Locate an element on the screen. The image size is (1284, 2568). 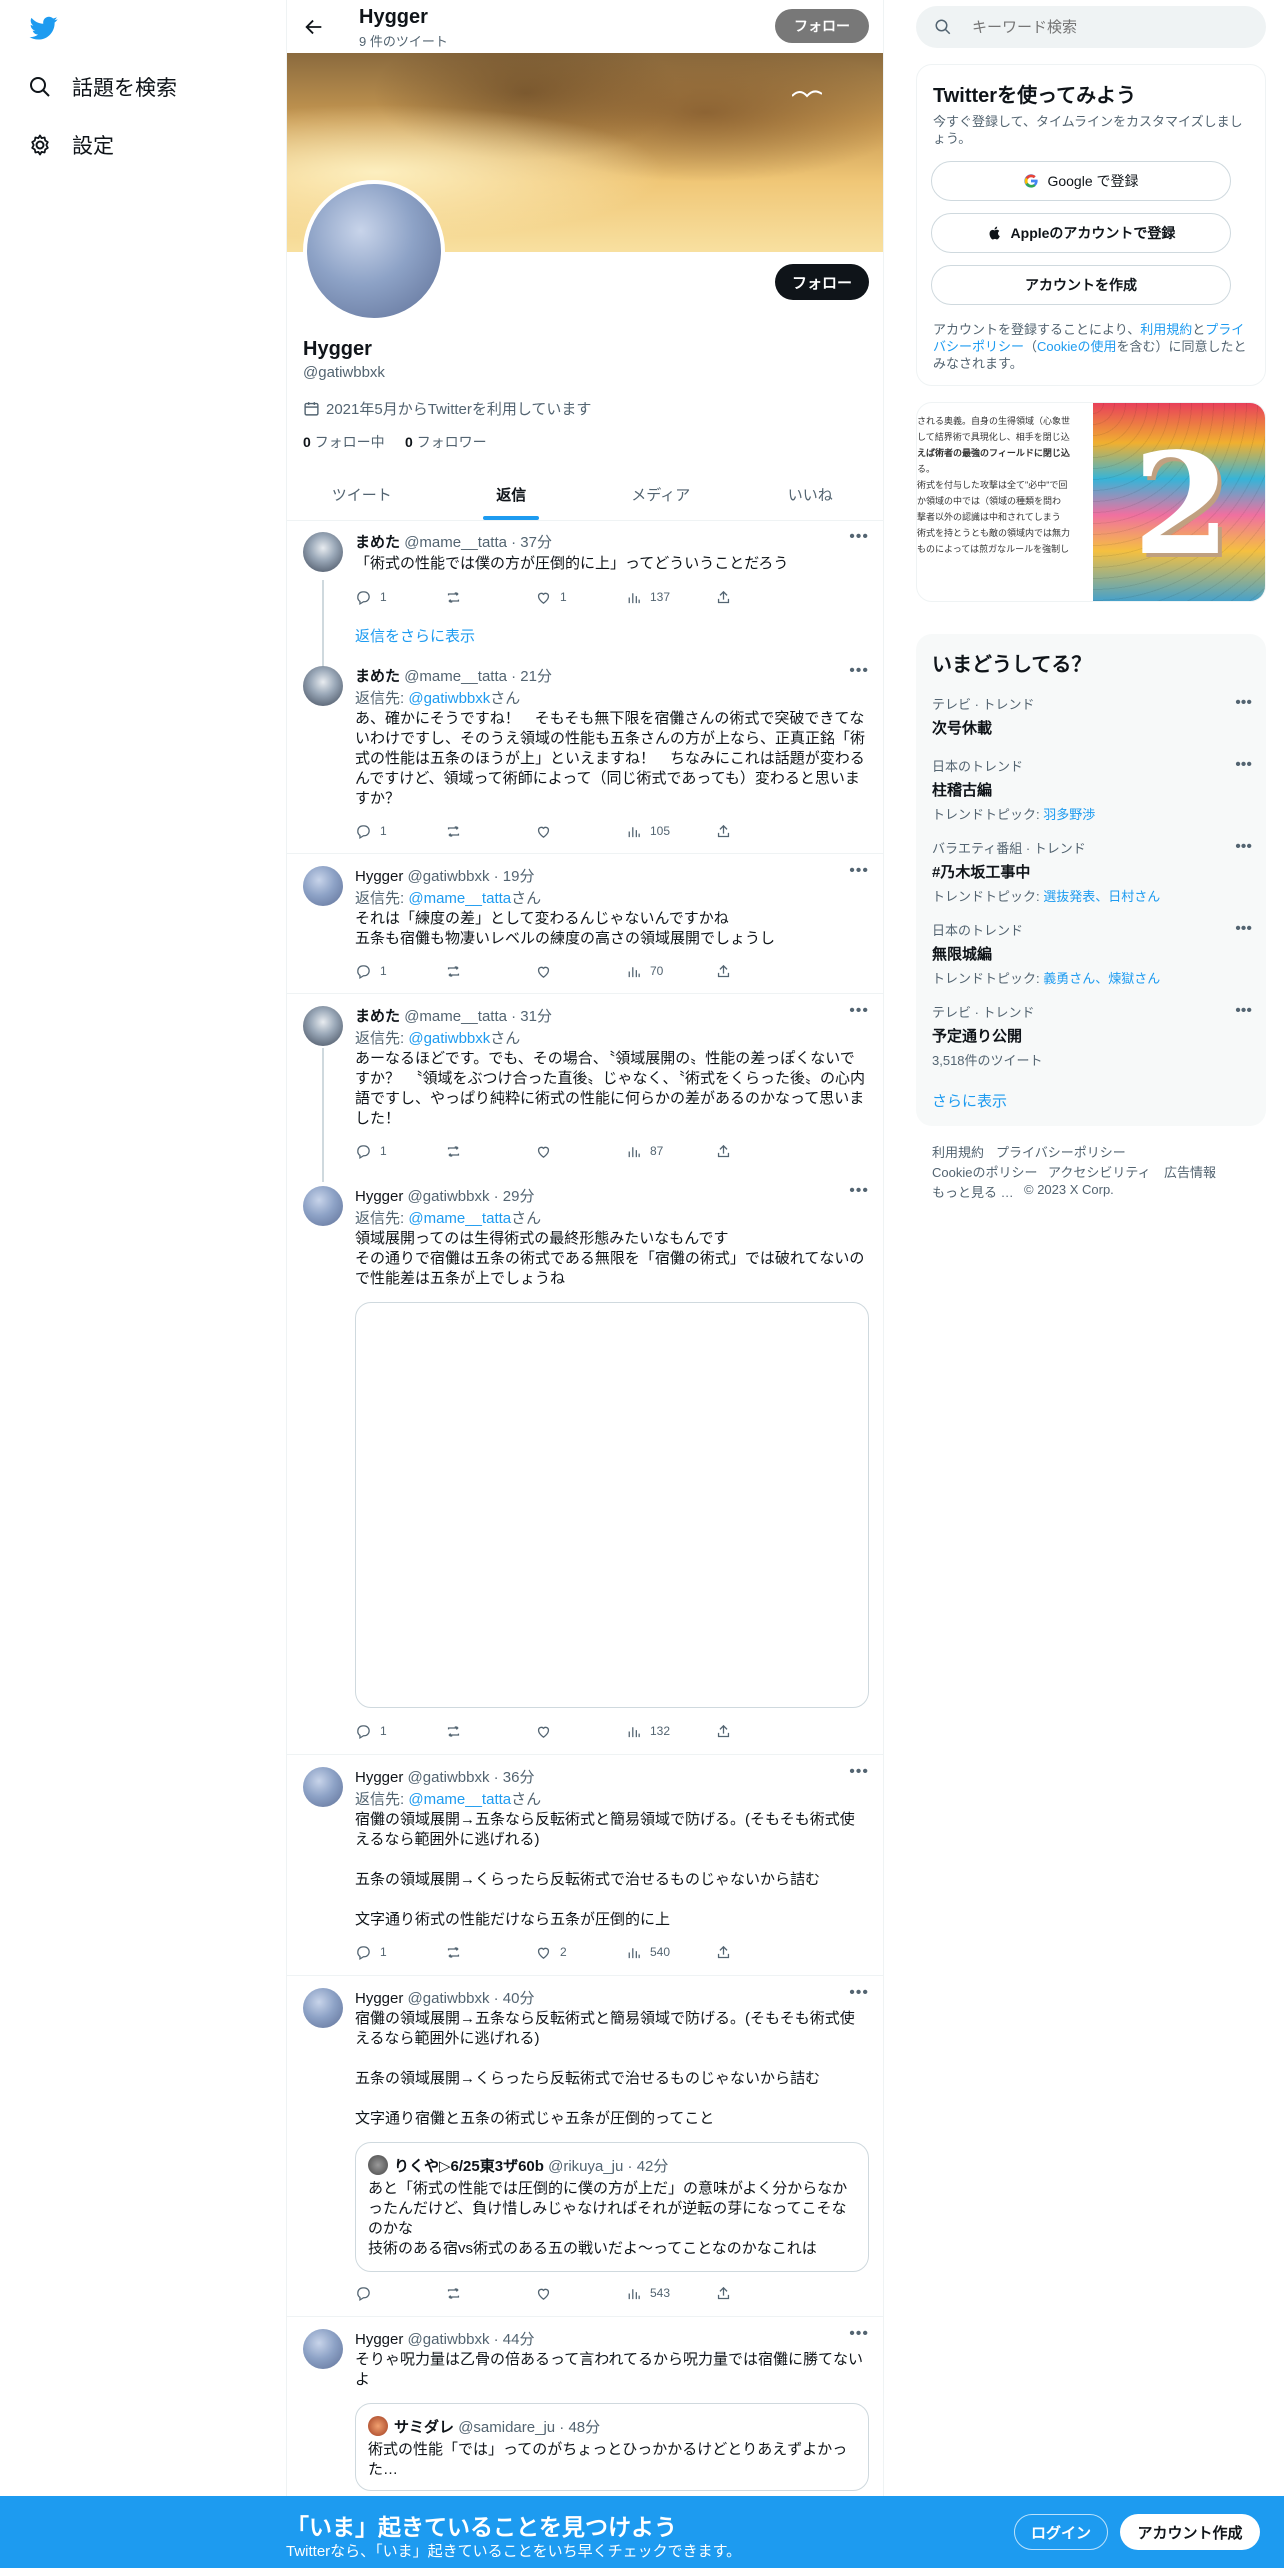
views-button: 137 is located at coordinates (665, 597).